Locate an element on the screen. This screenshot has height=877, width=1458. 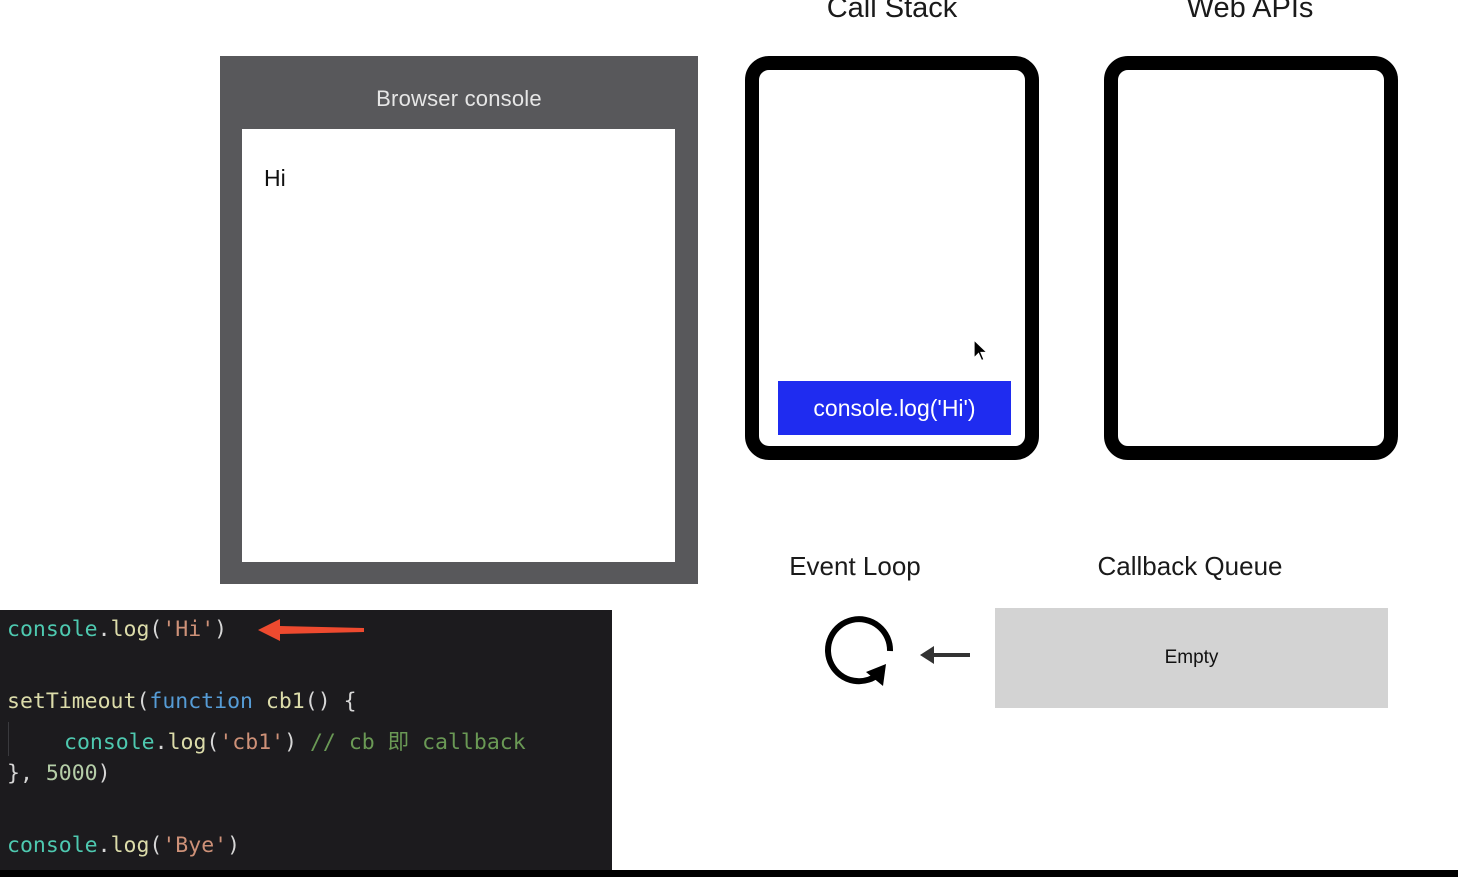
code-token: }, is located at coordinates (26, 773).